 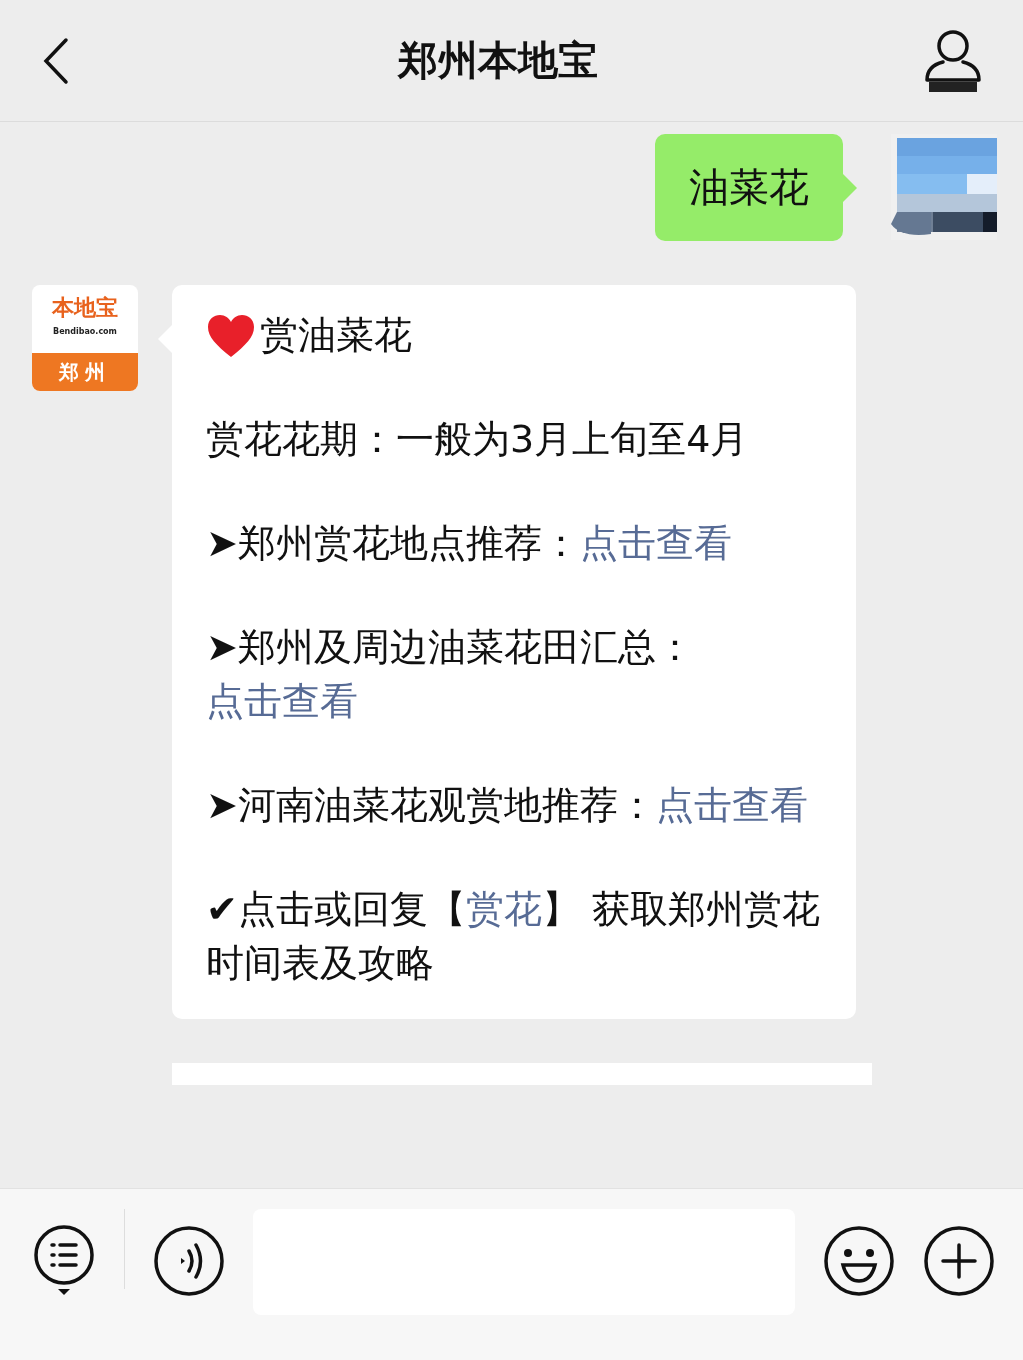 I want to click on account-logo: 本地宝 Bendibao.com 郑州, so click(x=85, y=338).